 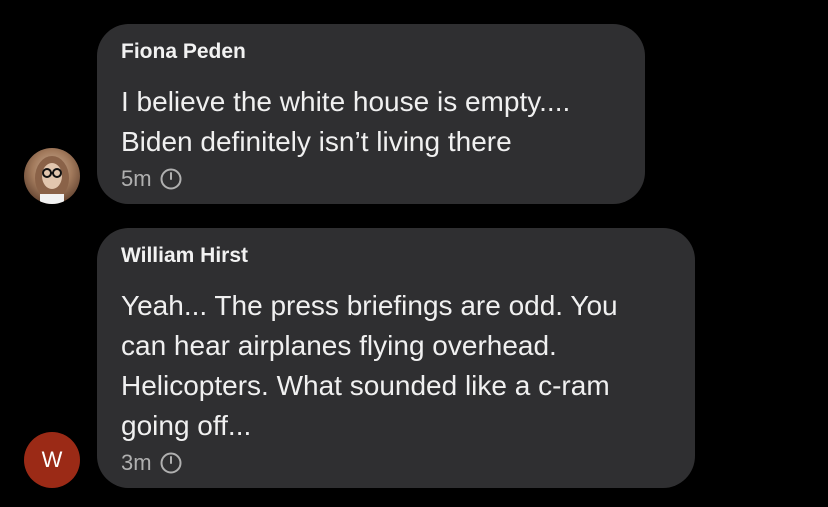 I want to click on comment-meta: 5m, so click(x=151, y=179).